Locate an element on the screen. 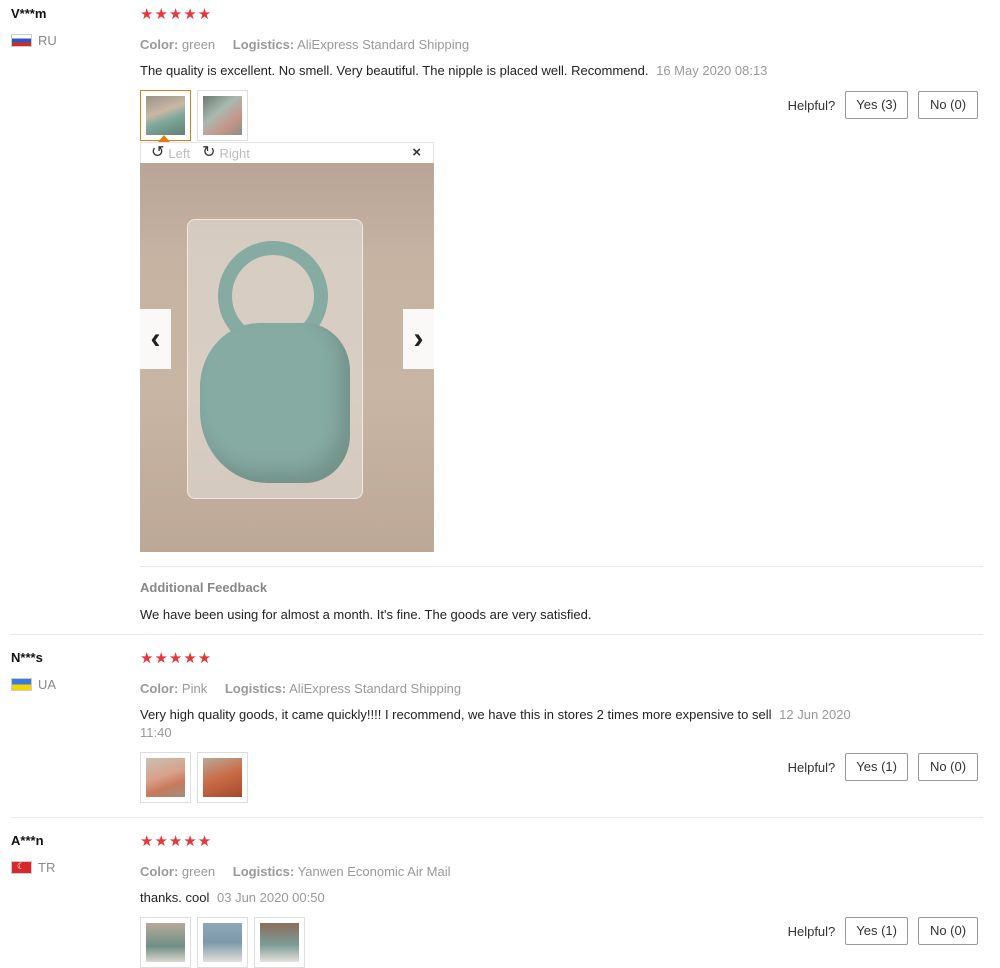  reviewer-country: TR is located at coordinates (71, 867).